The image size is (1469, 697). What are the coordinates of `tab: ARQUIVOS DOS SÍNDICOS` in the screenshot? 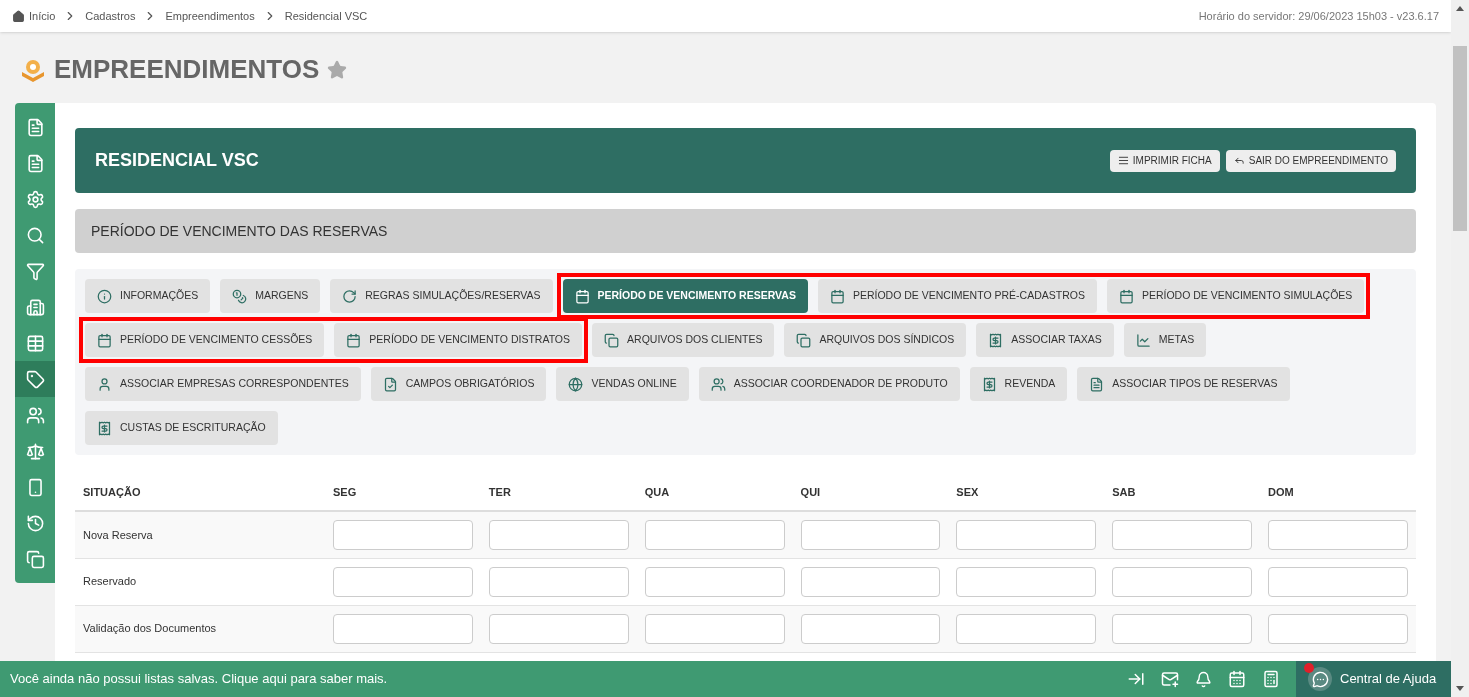 It's located at (875, 340).